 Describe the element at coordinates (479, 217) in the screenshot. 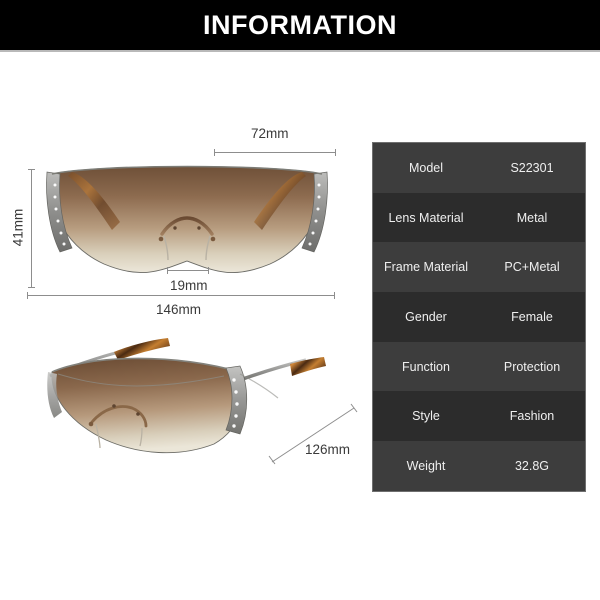

I see `table-row: Lens Material Metal` at that location.